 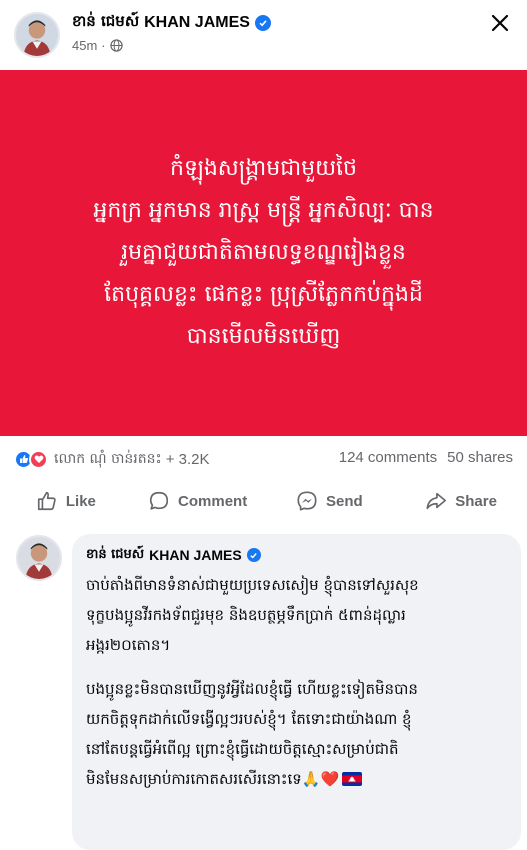 What do you see at coordinates (194, 779) in the screenshot?
I see `comment-line-text: មិនមែនសម្រាប់ការកោតសរសើរនោះទេ` at bounding box center [194, 779].